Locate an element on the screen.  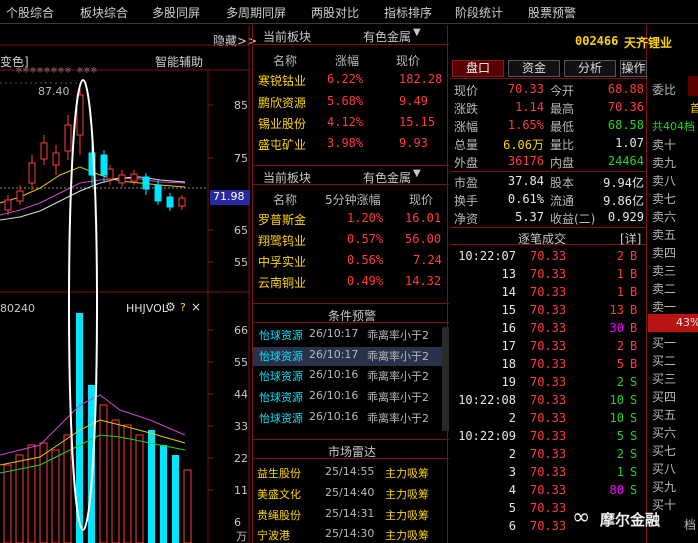
sell-level-label: 卖二 is located at coordinates (664, 289).